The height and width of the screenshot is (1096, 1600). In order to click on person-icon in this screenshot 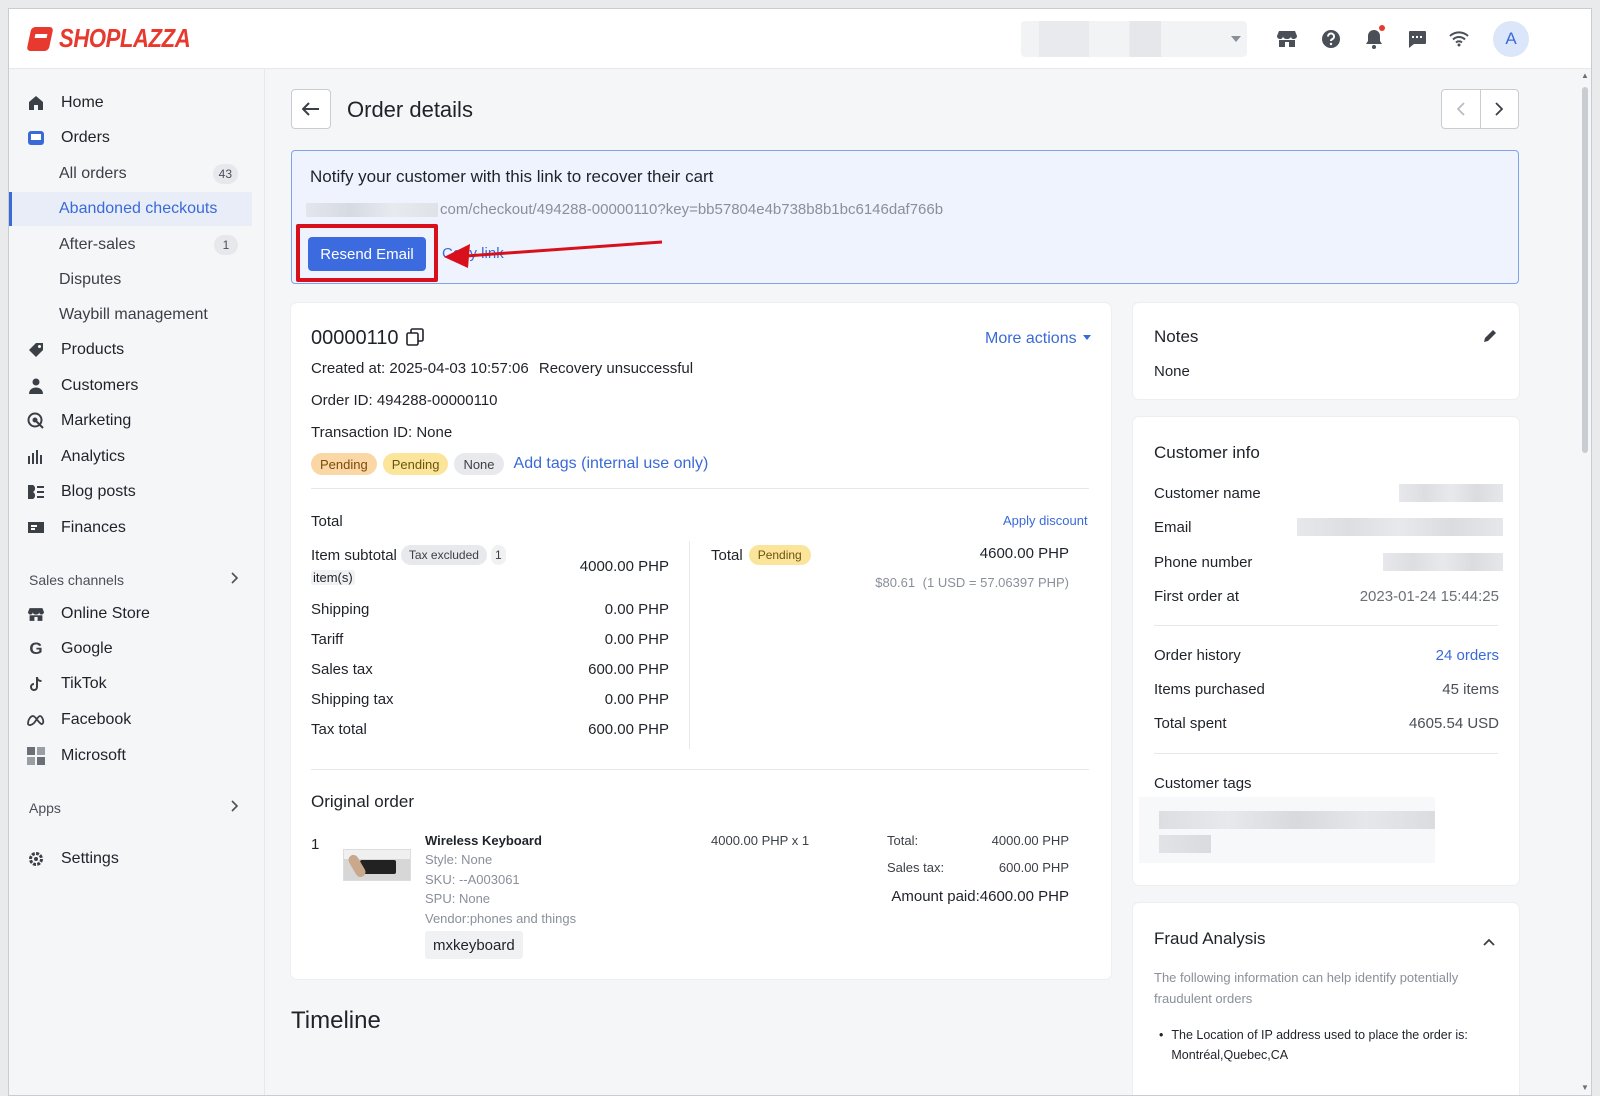, I will do `click(36, 386)`.